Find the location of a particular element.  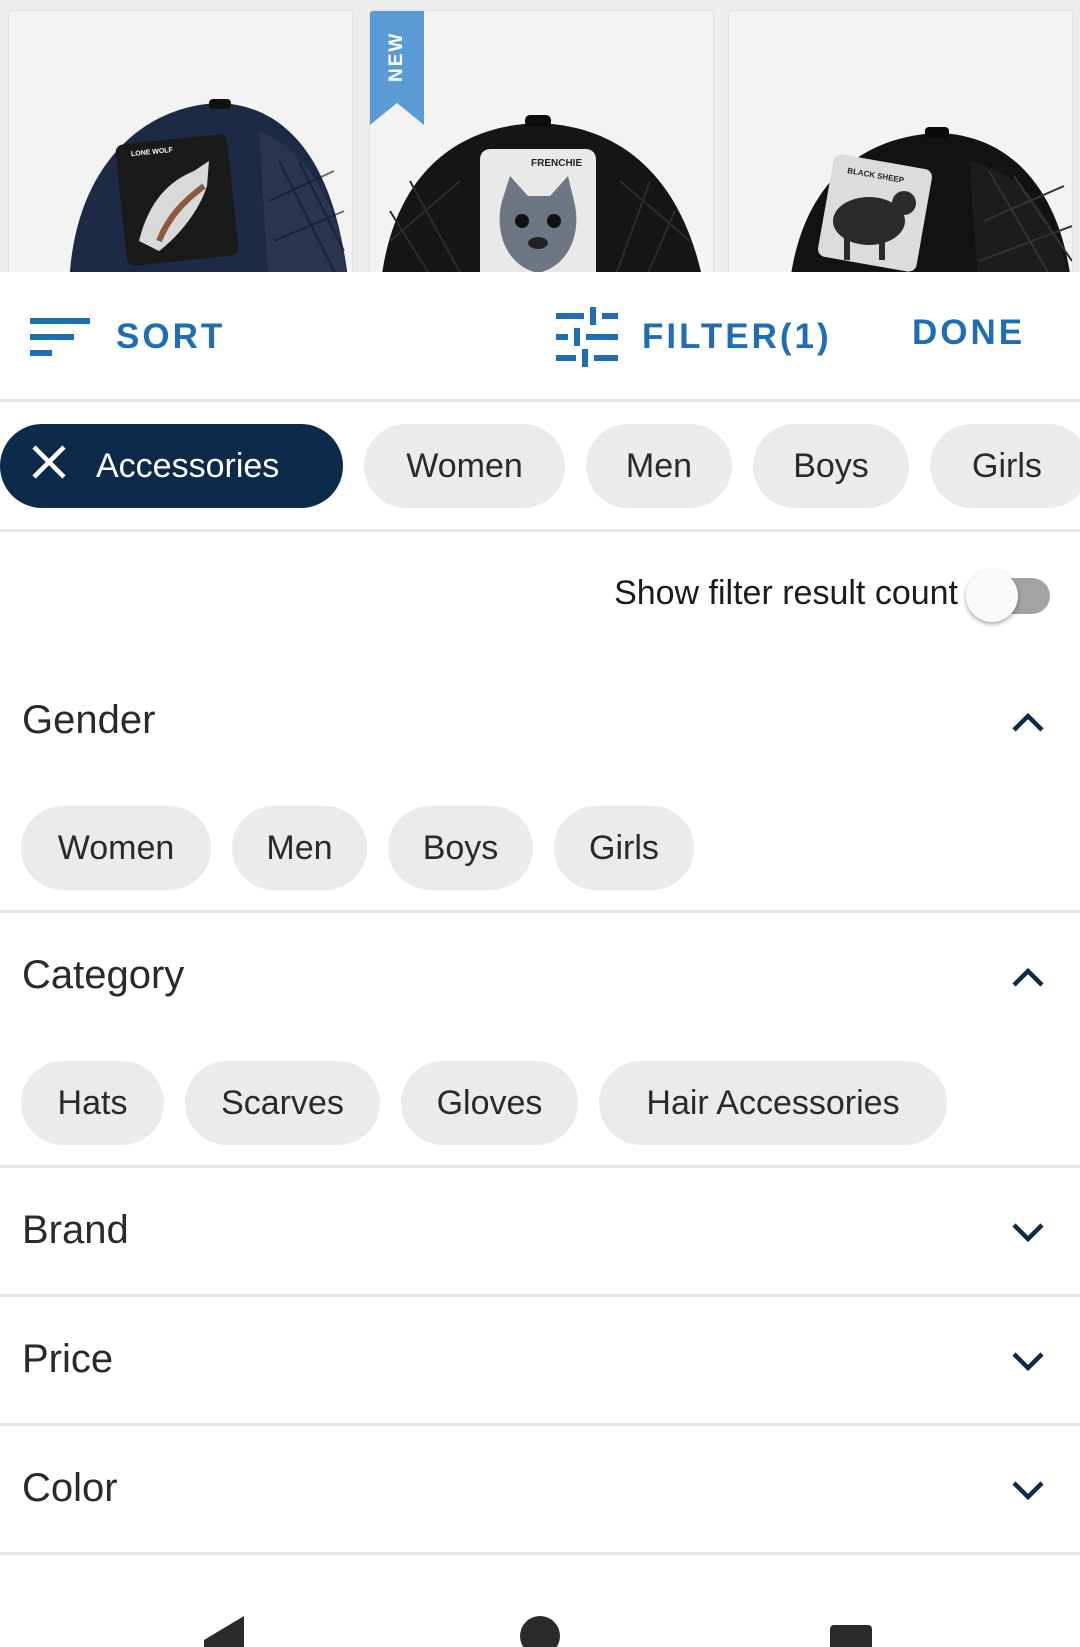

chip-girls: Girls is located at coordinates (1005, 466).